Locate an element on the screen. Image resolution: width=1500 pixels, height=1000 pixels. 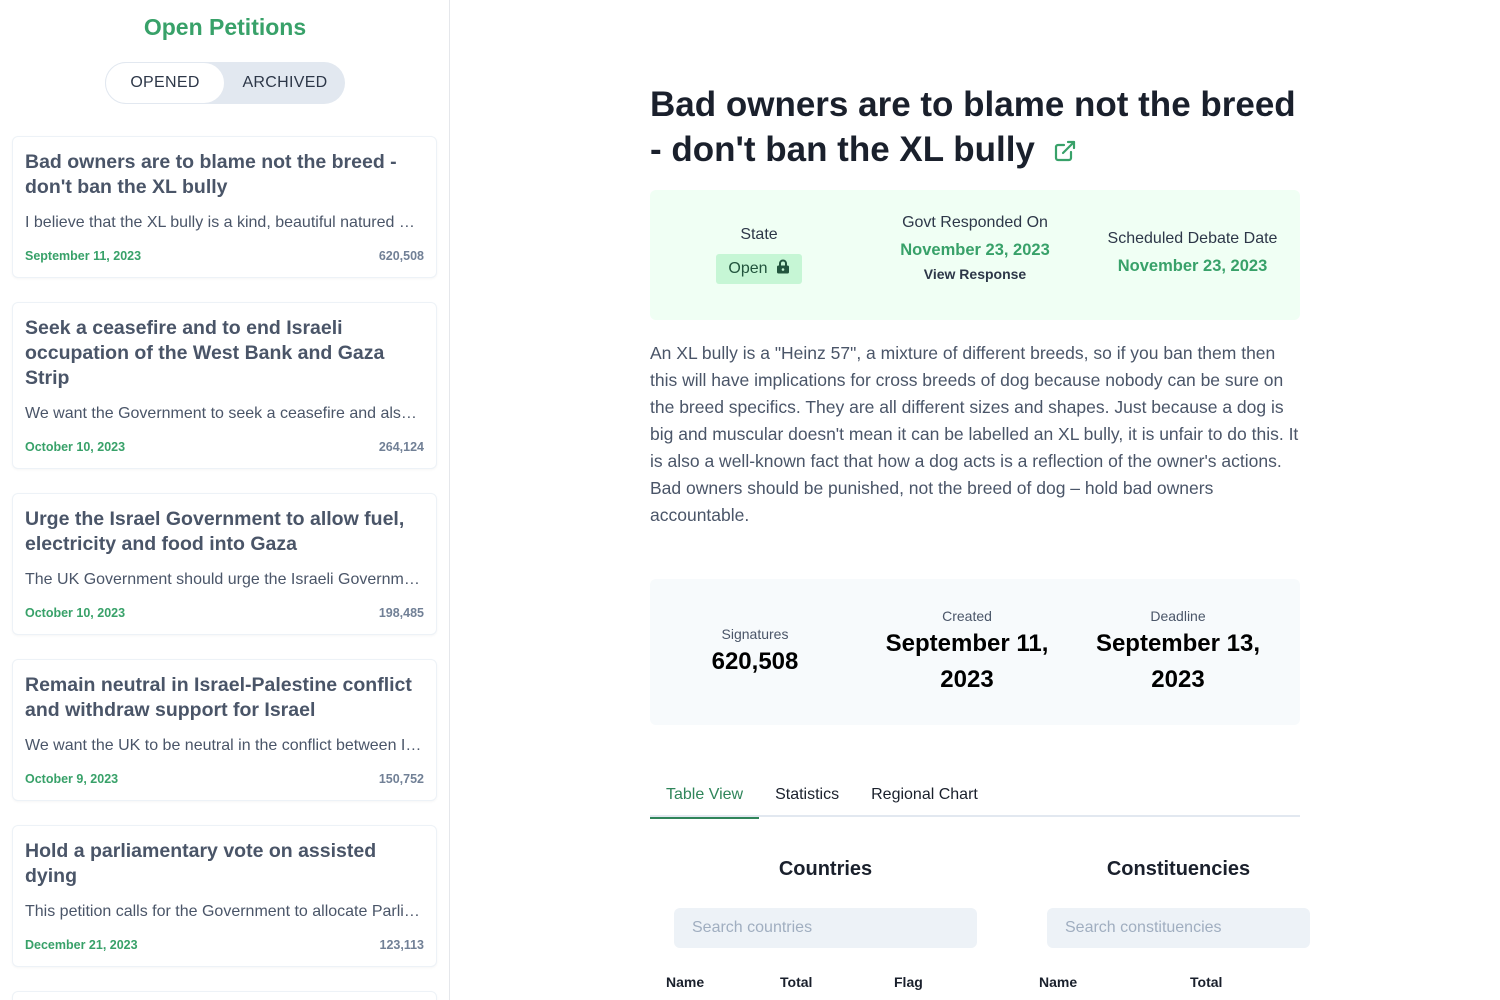
opened-toggle-button: OPENED is located at coordinates (165, 83).